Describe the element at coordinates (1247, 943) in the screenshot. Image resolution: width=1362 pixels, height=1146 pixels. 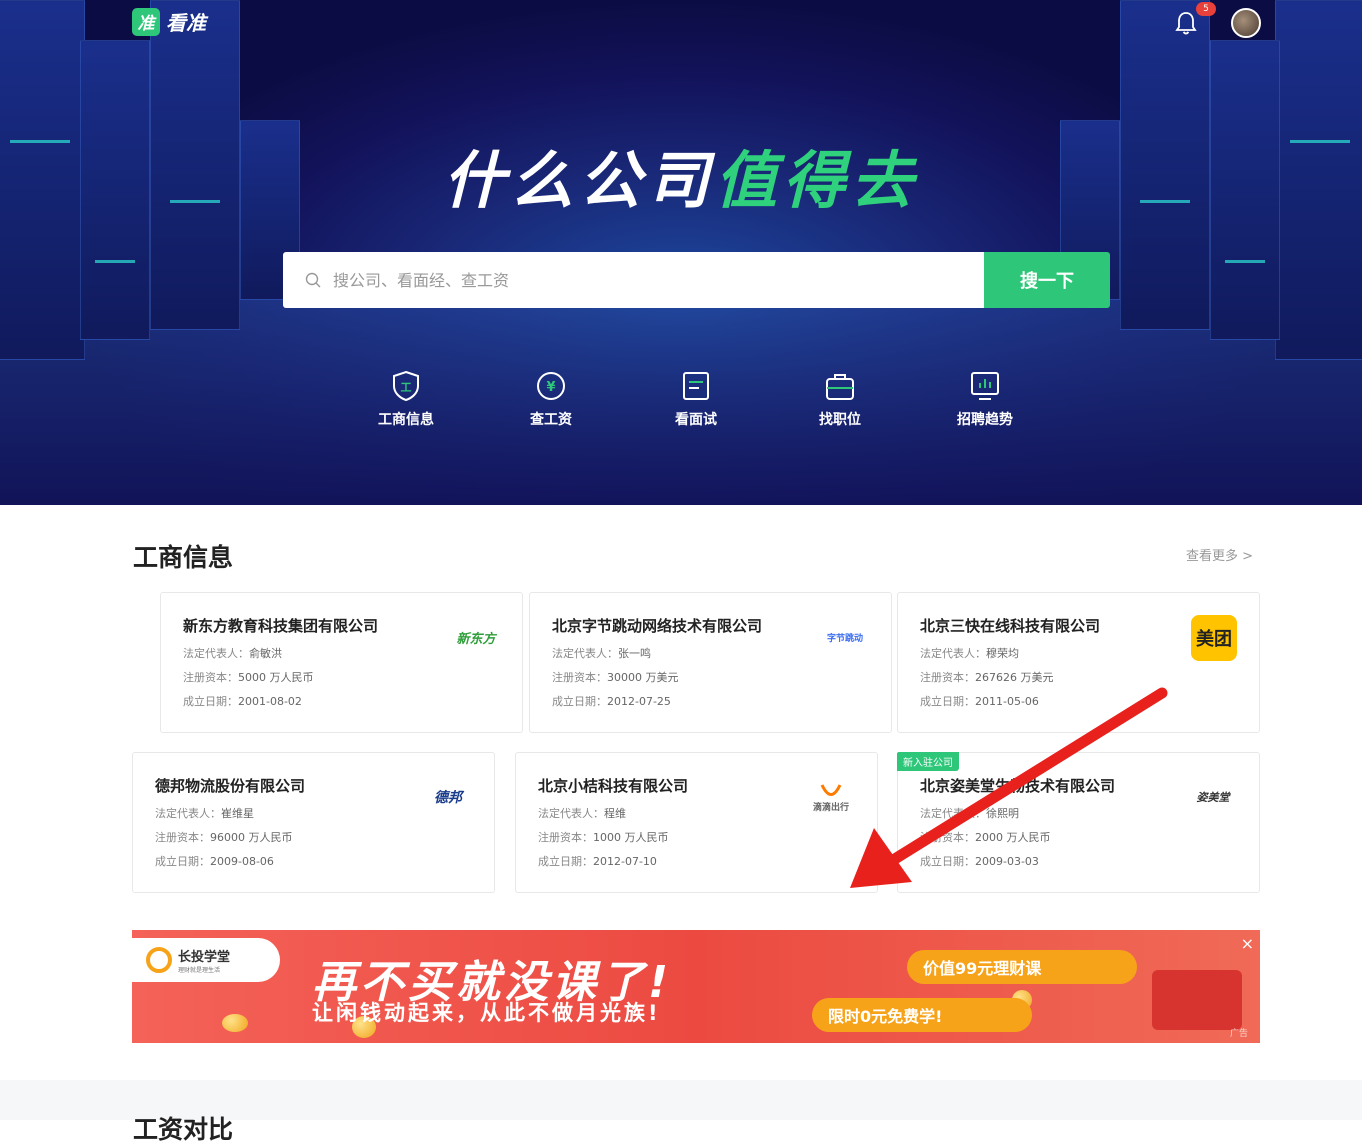
I see `ad-close-button: ×` at that location.